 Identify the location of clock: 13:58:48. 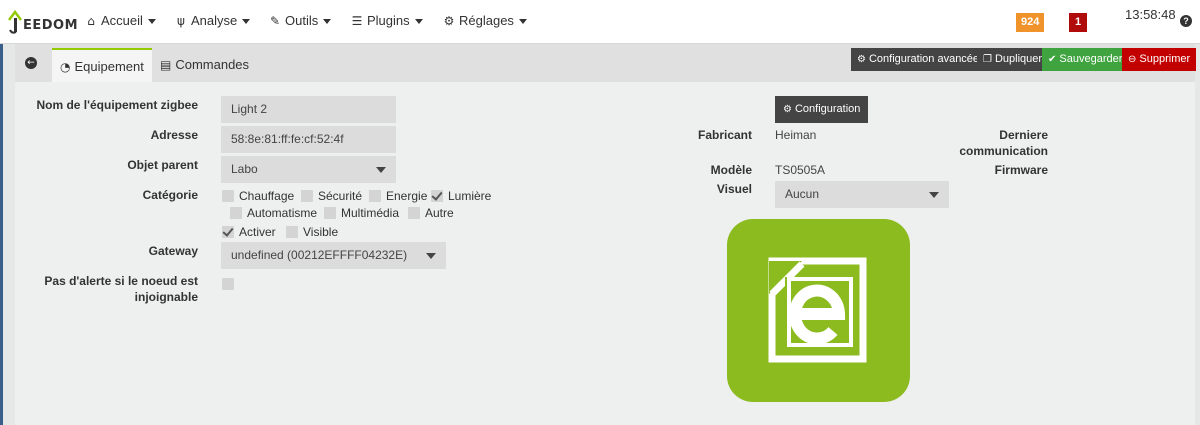
(1150, 14).